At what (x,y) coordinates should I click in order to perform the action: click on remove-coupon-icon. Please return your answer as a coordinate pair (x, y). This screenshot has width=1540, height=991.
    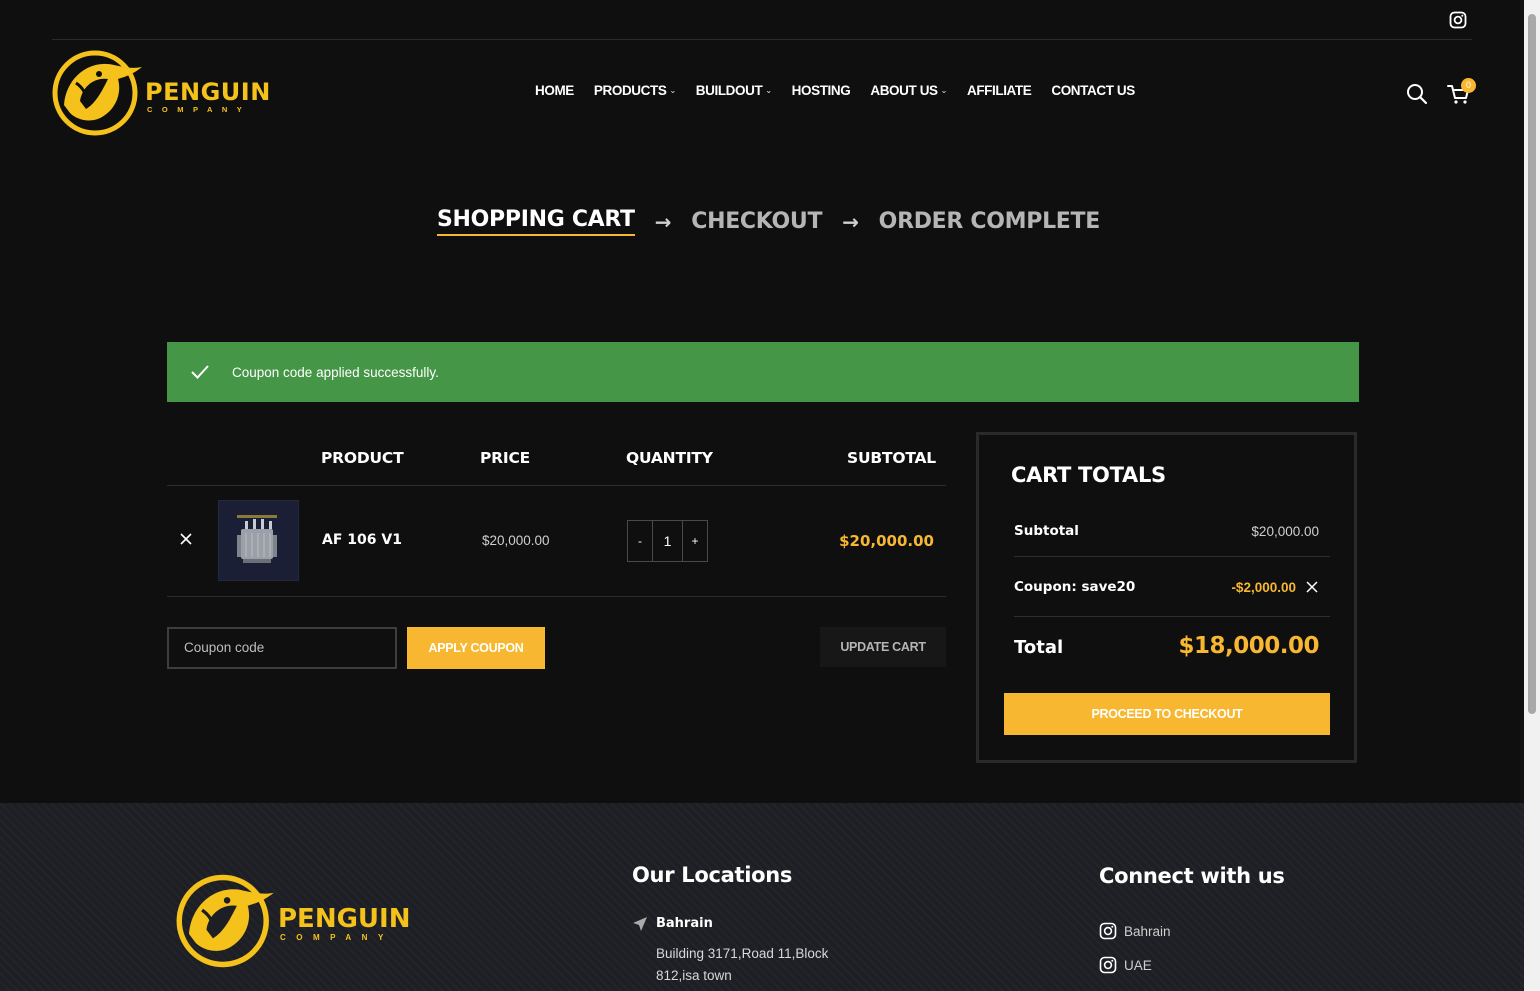
    Looking at the image, I should click on (1312, 587).